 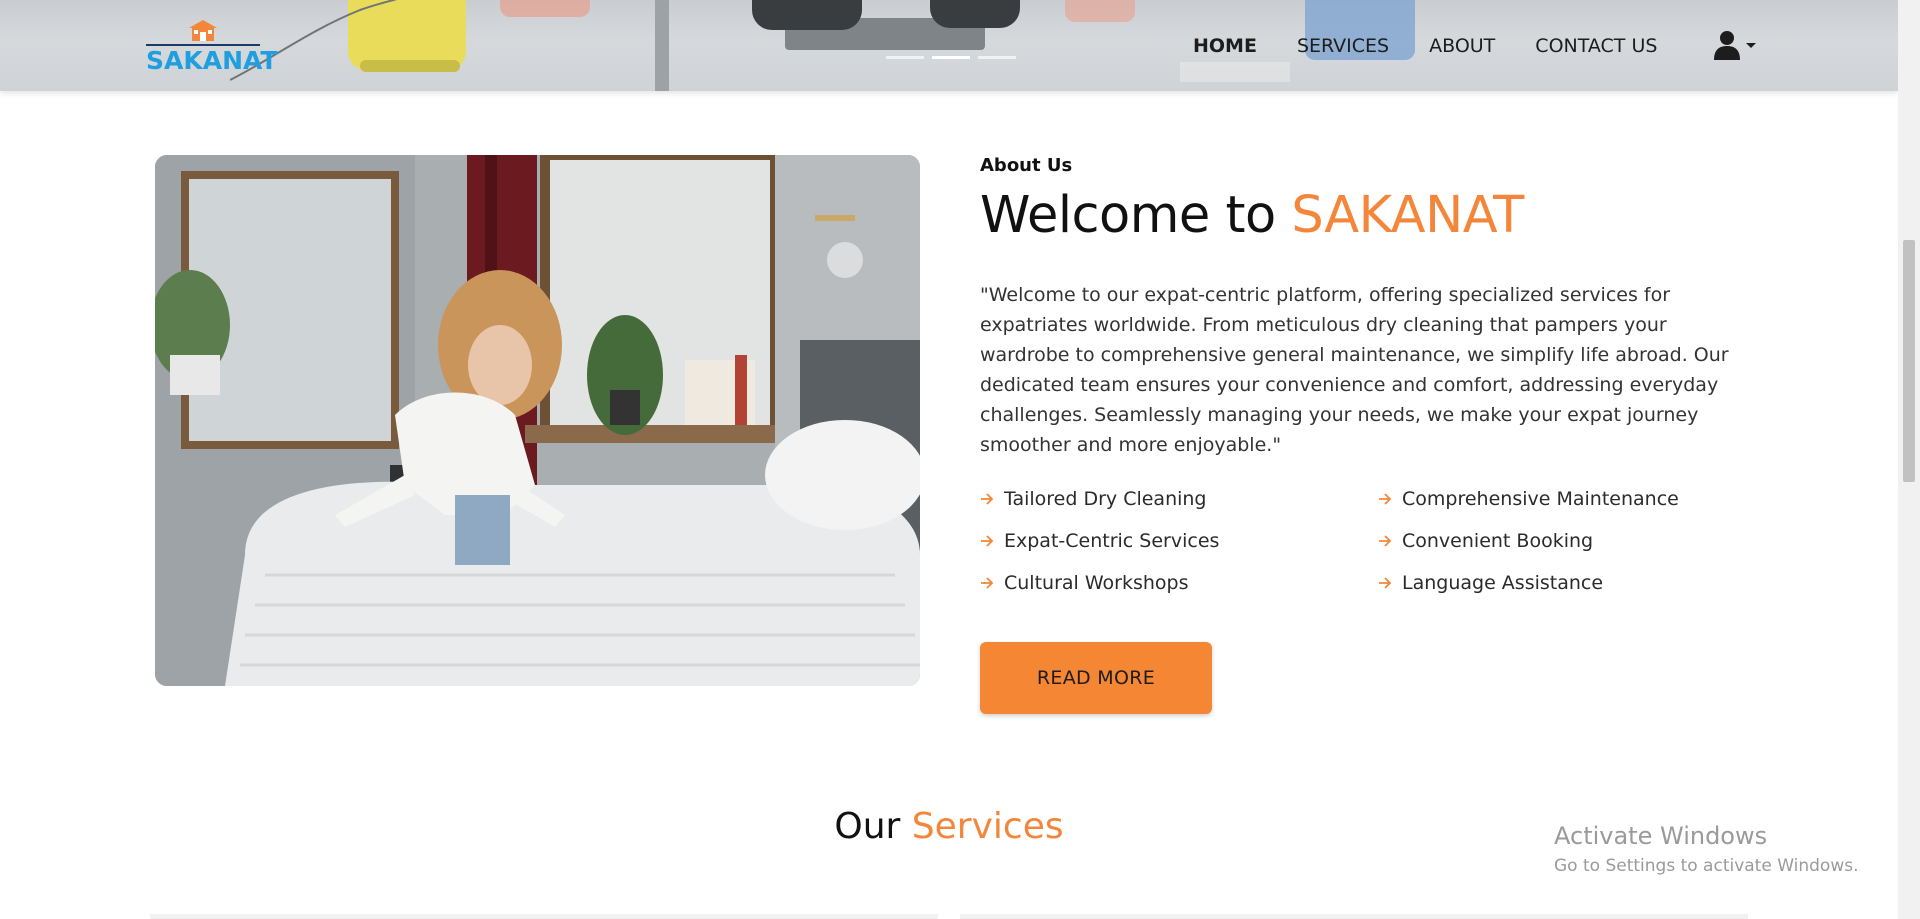 I want to click on slider-indicator-active, so click(x=951, y=57).